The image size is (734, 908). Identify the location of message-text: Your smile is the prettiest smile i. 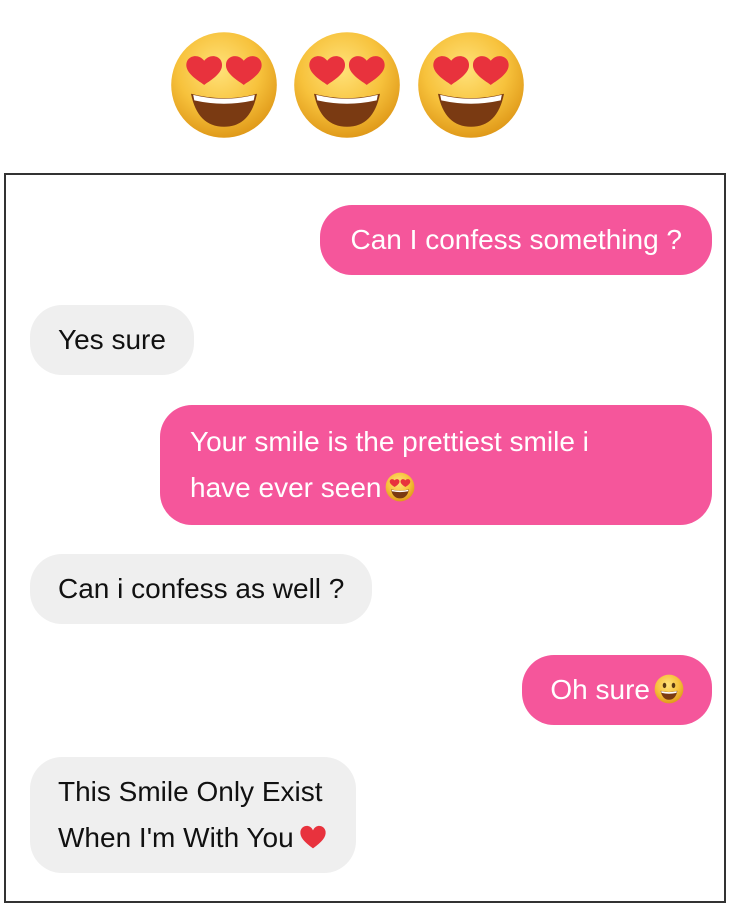
(389, 441).